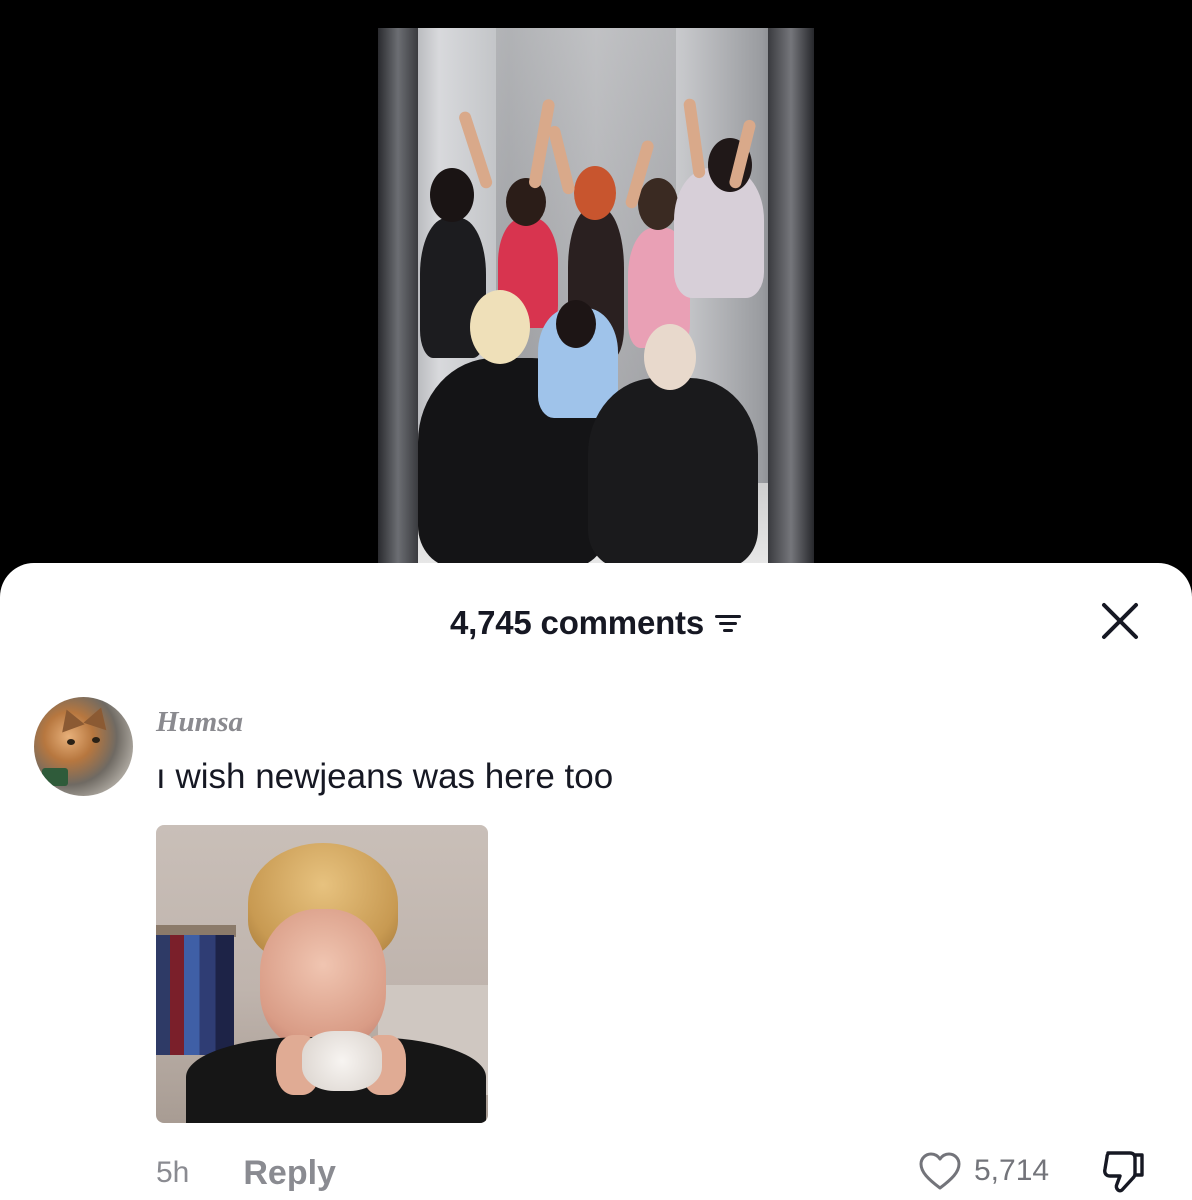 This screenshot has width=1192, height=1200. Describe the element at coordinates (289, 1173) in the screenshot. I see `reply-button: Reply` at that location.